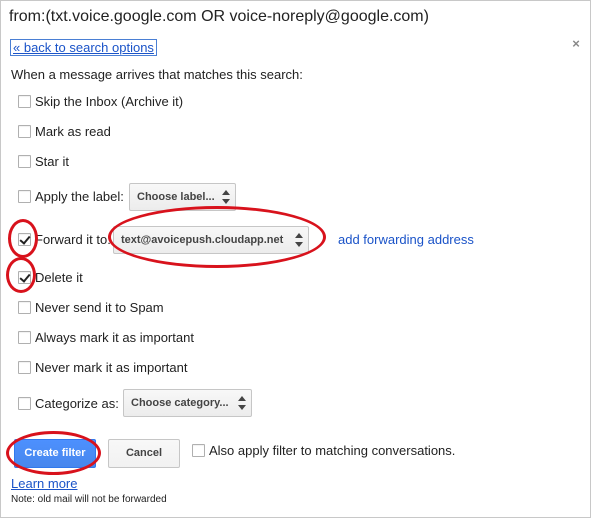  I want to click on forward-address-select: text@avoicepush.cloudapp.net, so click(211, 240).